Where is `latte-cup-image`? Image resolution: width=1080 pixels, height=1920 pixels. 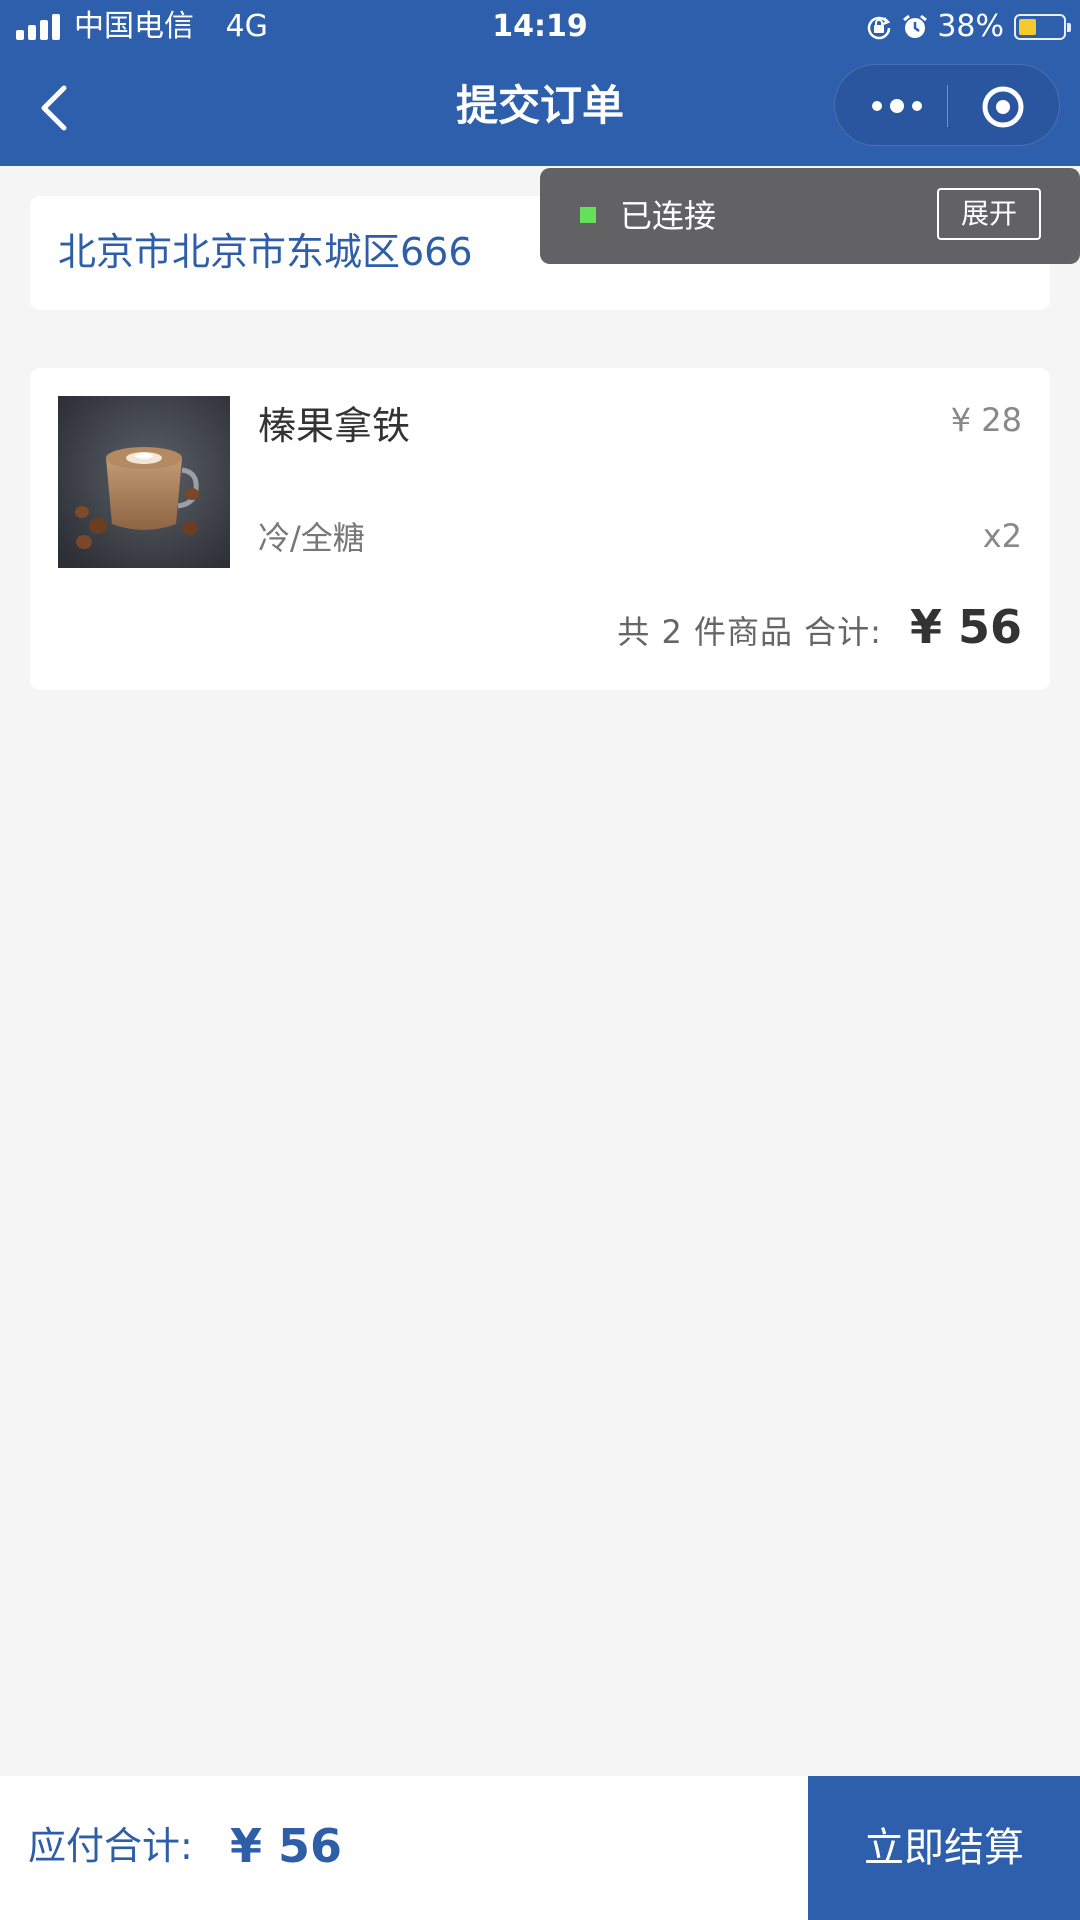
latte-cup-image is located at coordinates (144, 482).